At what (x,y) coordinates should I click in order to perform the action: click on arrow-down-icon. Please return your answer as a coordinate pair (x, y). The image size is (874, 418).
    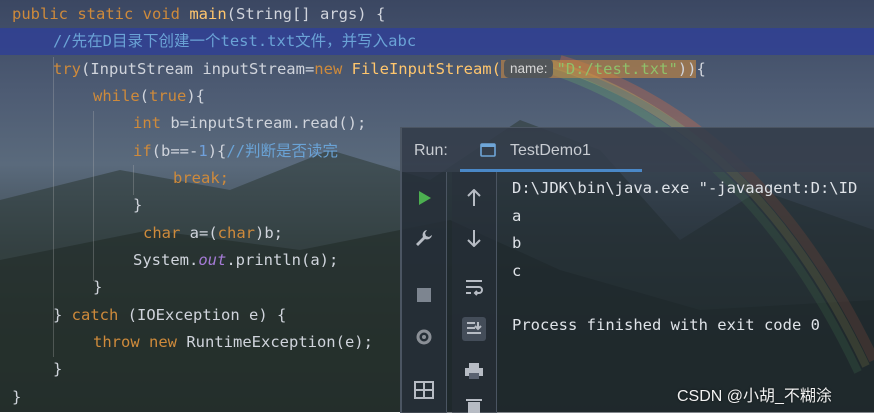
    Looking at the image, I should click on (474, 238).